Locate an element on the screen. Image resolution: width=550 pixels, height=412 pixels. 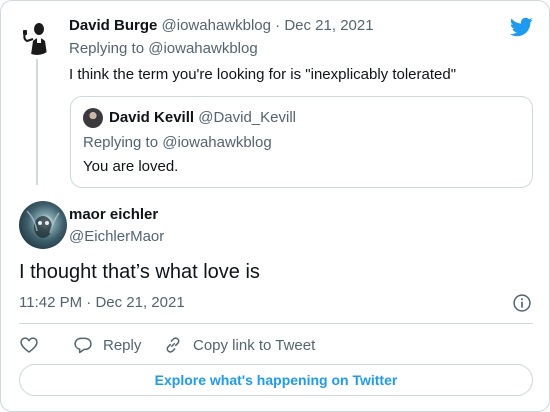
copy-link-button: Copy link to Tweet is located at coordinates (239, 345).